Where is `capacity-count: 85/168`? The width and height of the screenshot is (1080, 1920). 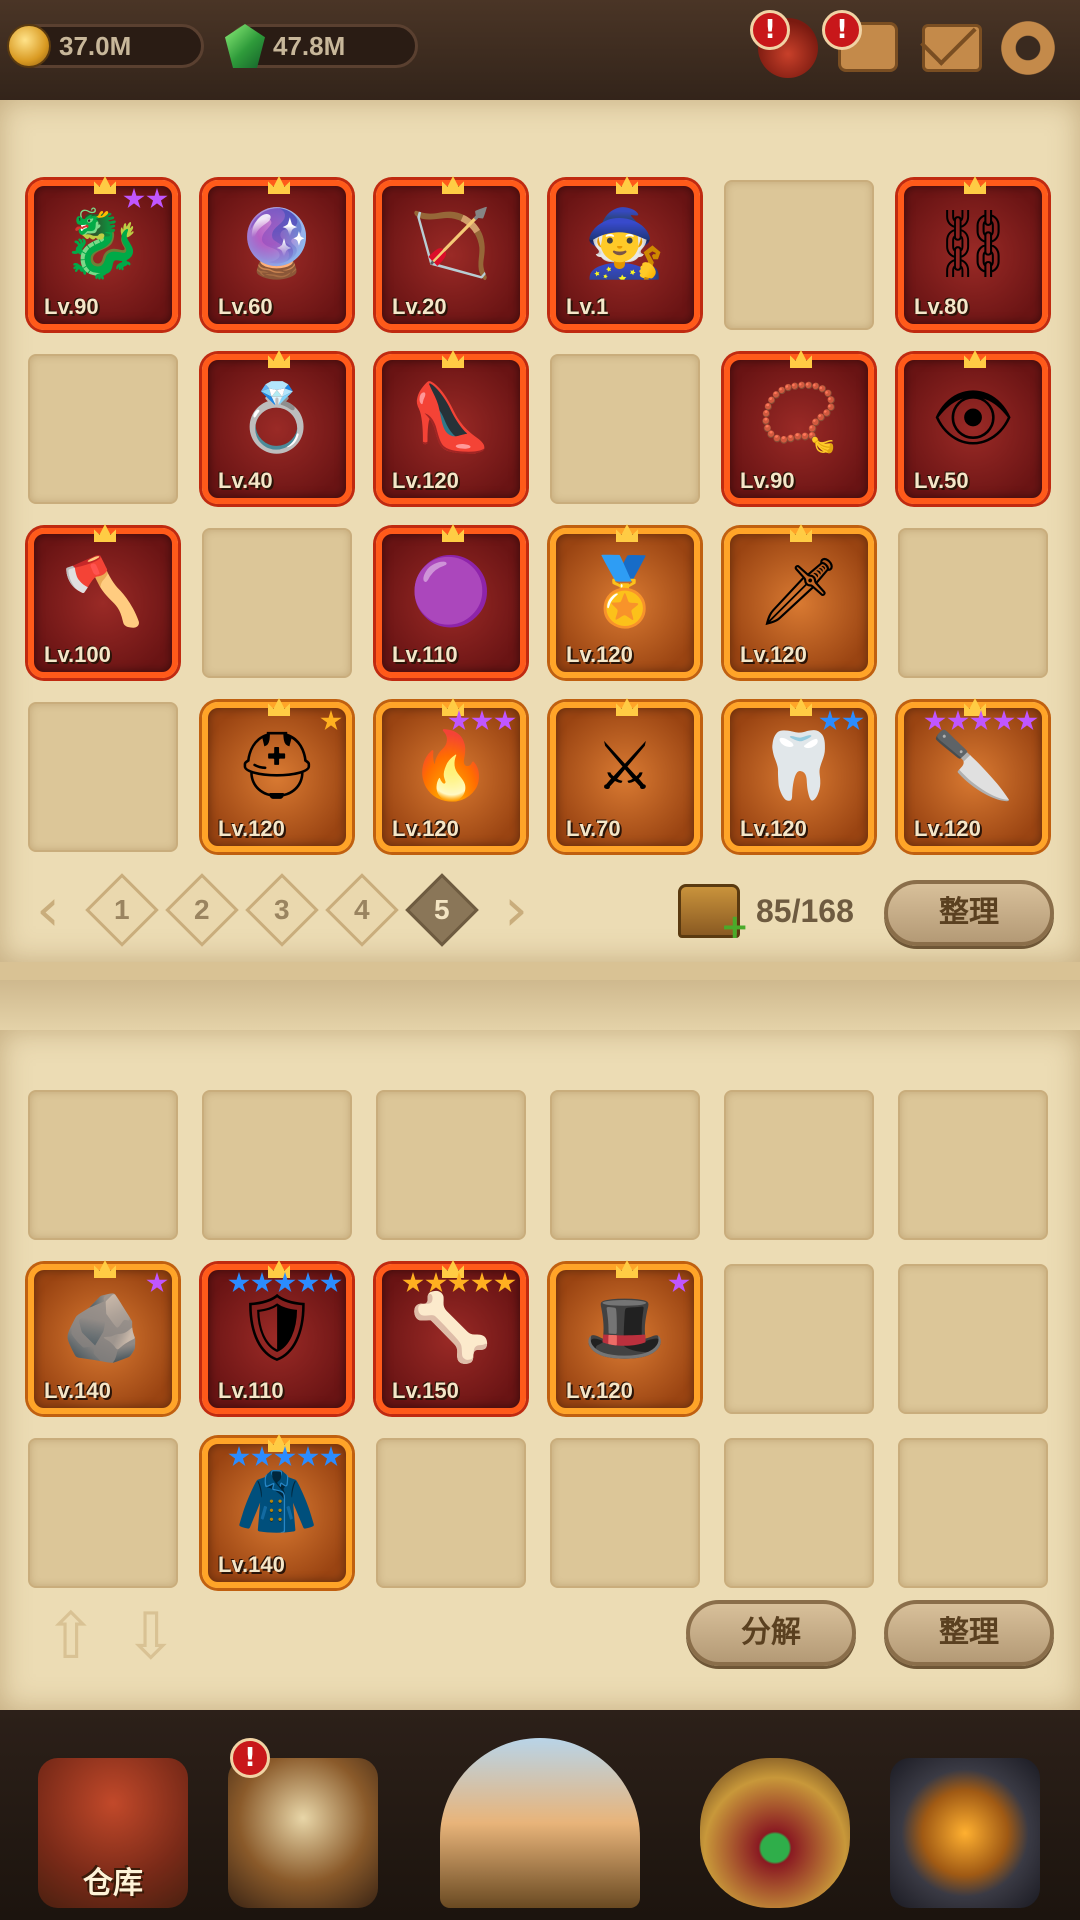
capacity-count: 85/168 is located at coordinates (805, 910).